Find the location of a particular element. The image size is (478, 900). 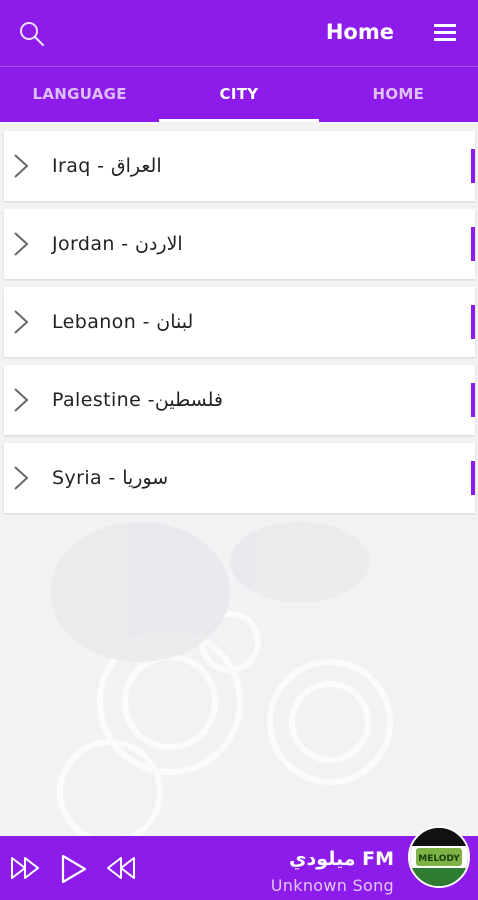

search-icon is located at coordinates (32, 34).